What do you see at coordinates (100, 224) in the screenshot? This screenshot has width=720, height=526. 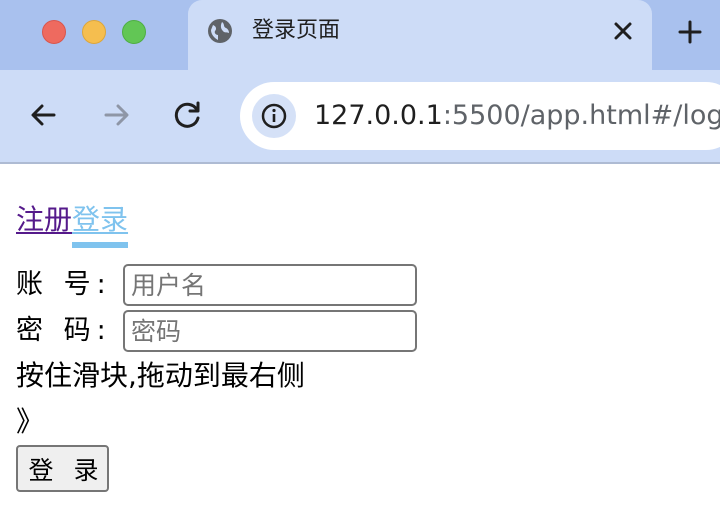 I see `login-link: 登录` at bounding box center [100, 224].